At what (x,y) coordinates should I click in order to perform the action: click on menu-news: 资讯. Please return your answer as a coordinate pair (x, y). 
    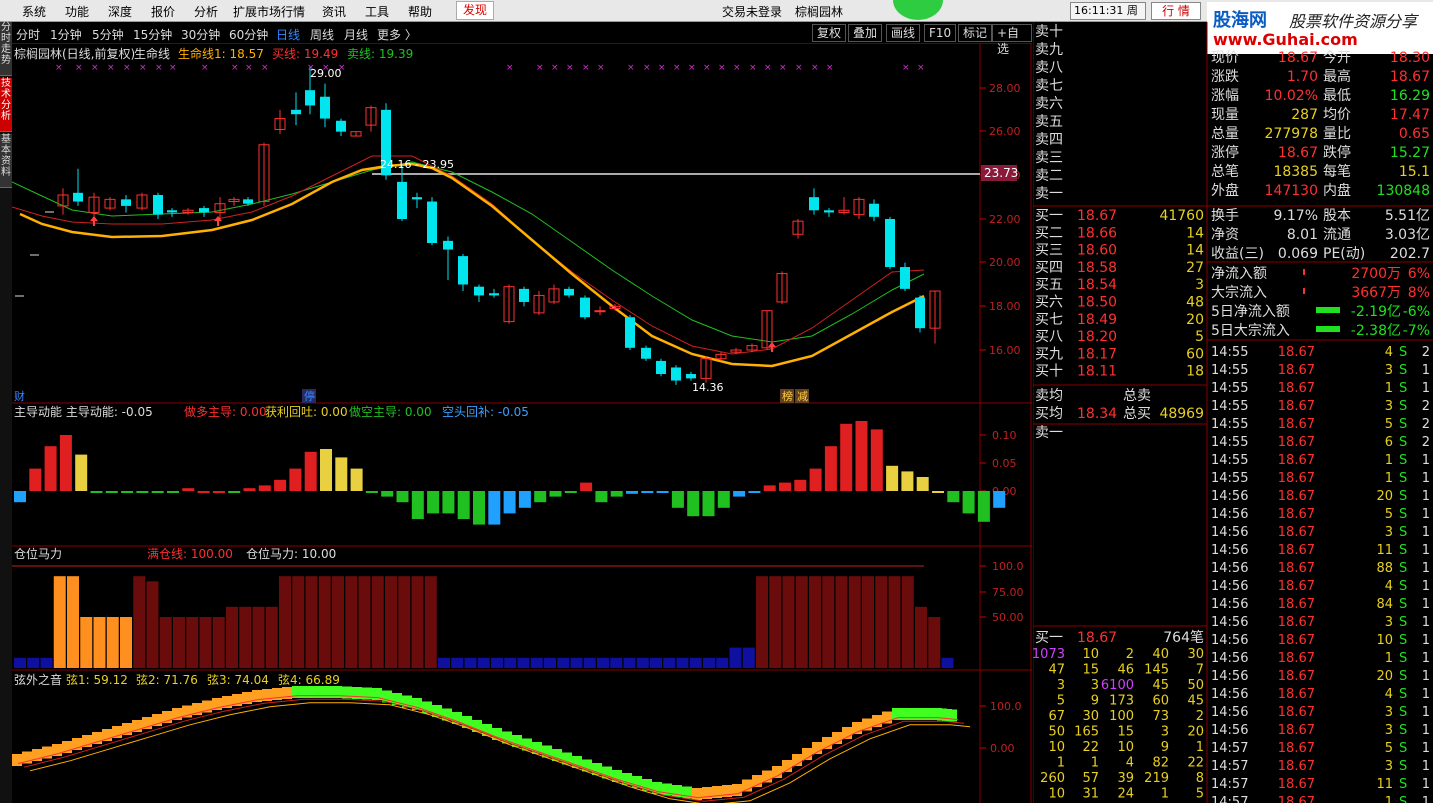
    Looking at the image, I should click on (334, 11).